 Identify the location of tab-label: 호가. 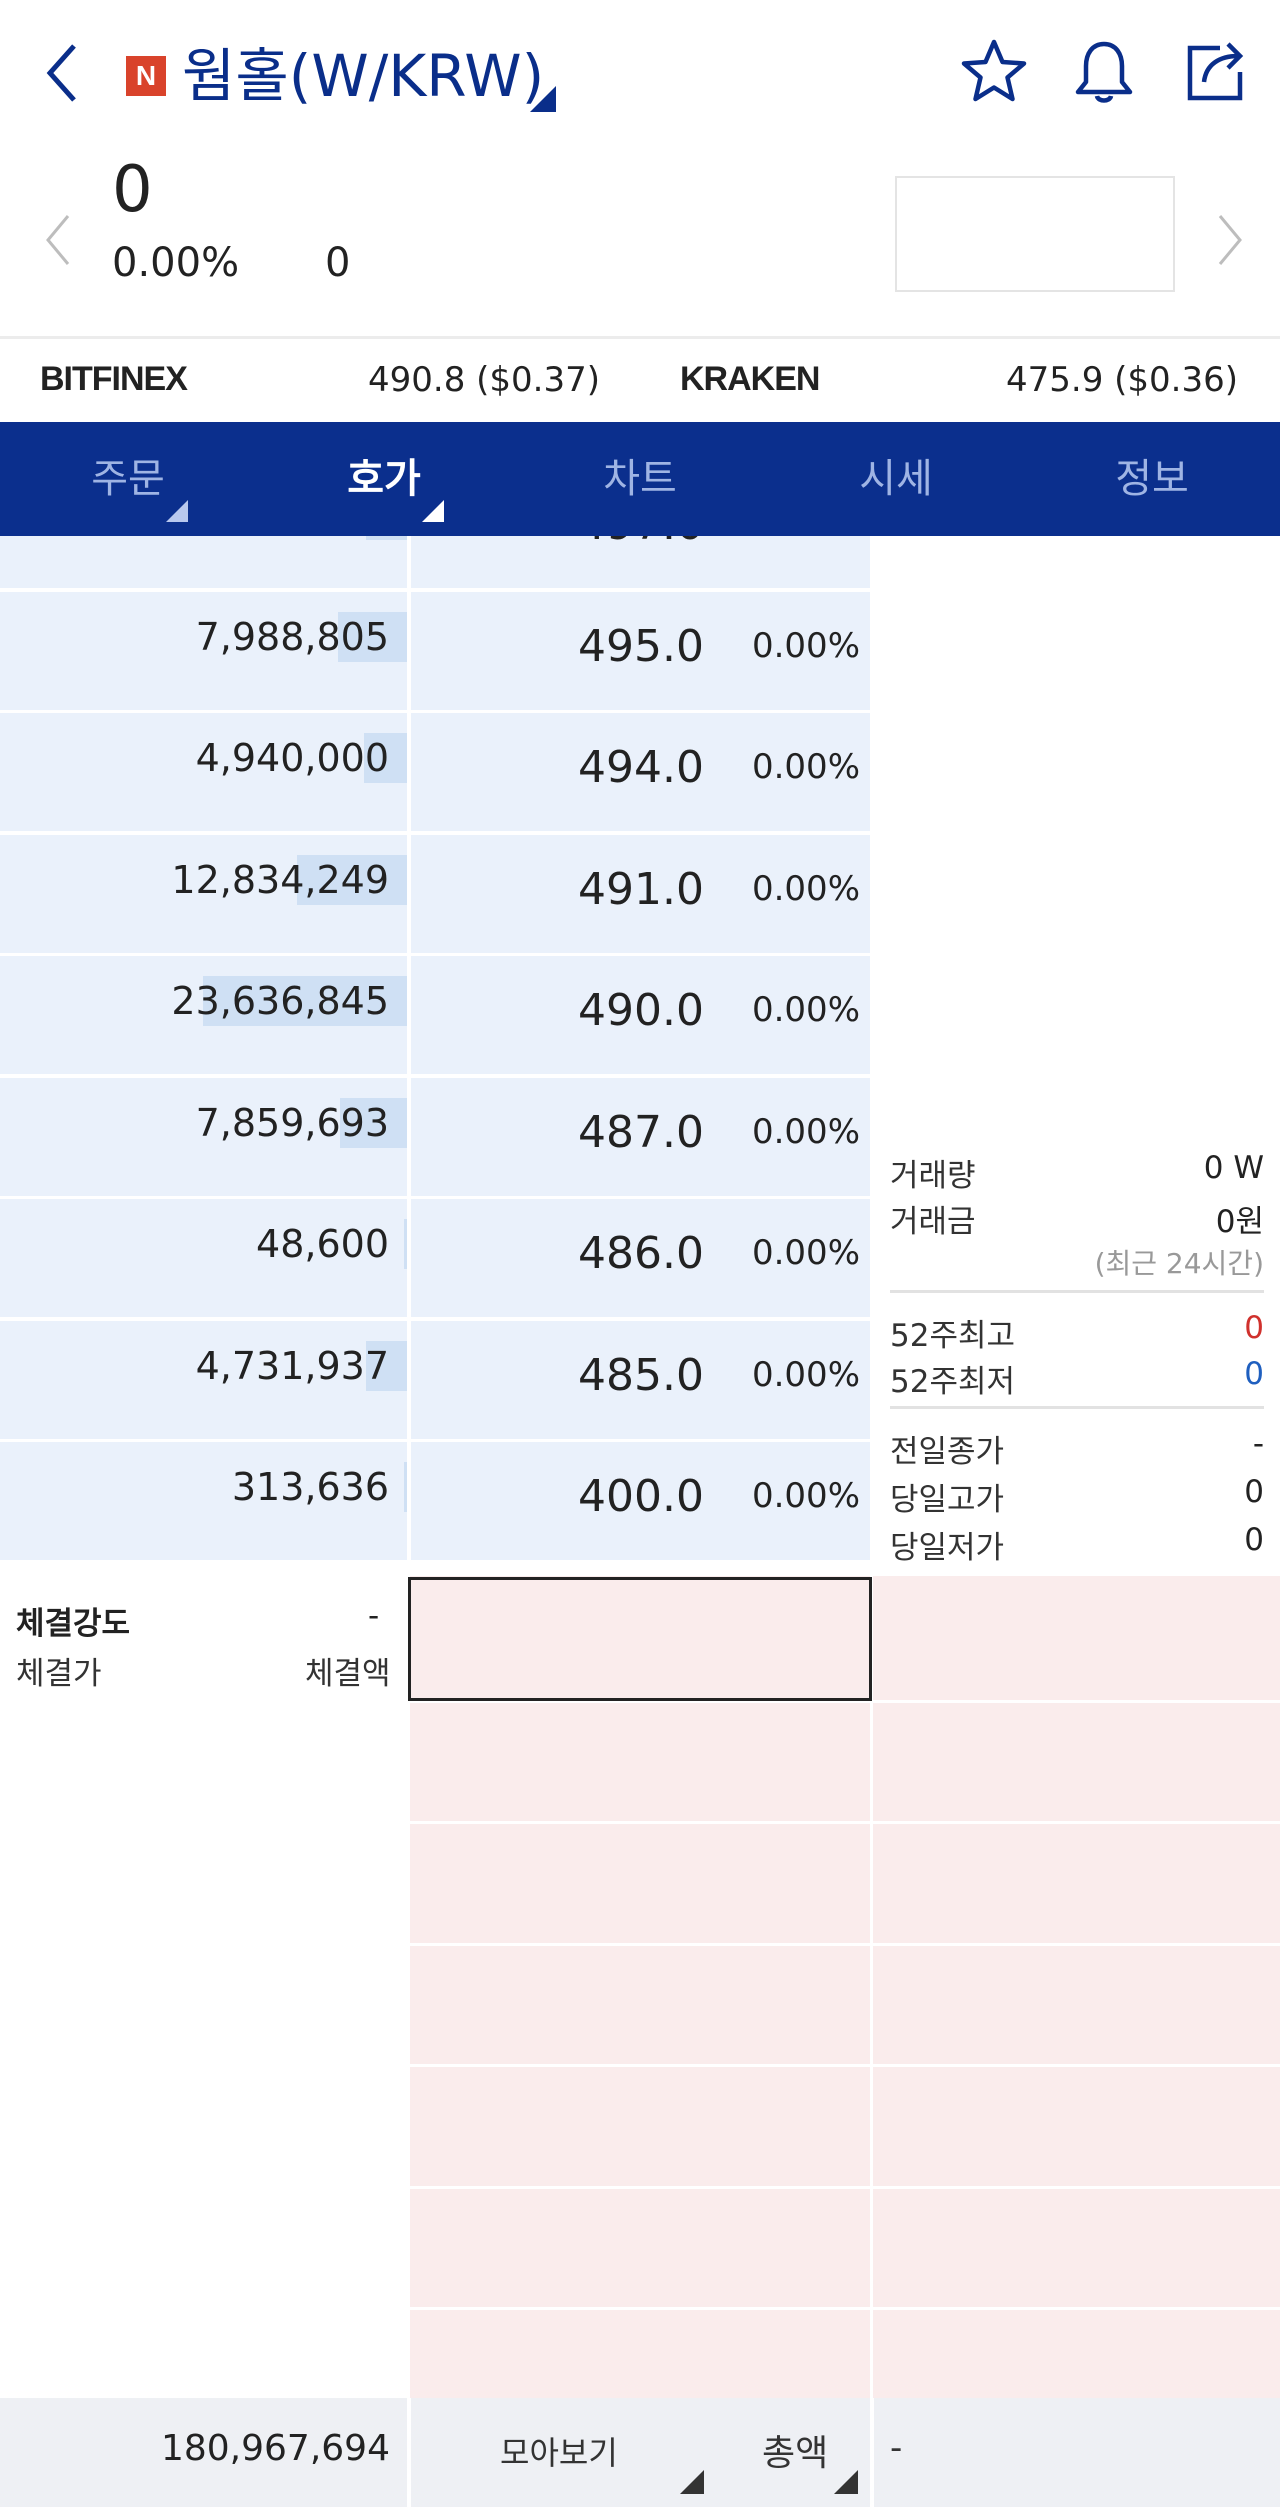
(384, 479).